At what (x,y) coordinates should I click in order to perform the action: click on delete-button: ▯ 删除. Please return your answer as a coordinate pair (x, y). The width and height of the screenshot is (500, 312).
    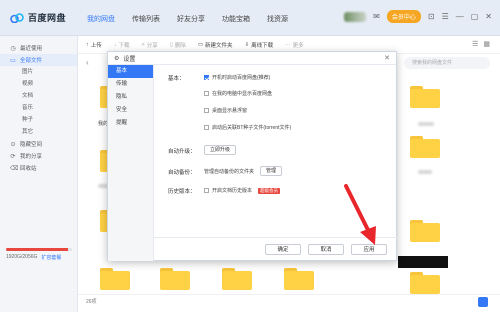
    Looking at the image, I should click on (178, 45).